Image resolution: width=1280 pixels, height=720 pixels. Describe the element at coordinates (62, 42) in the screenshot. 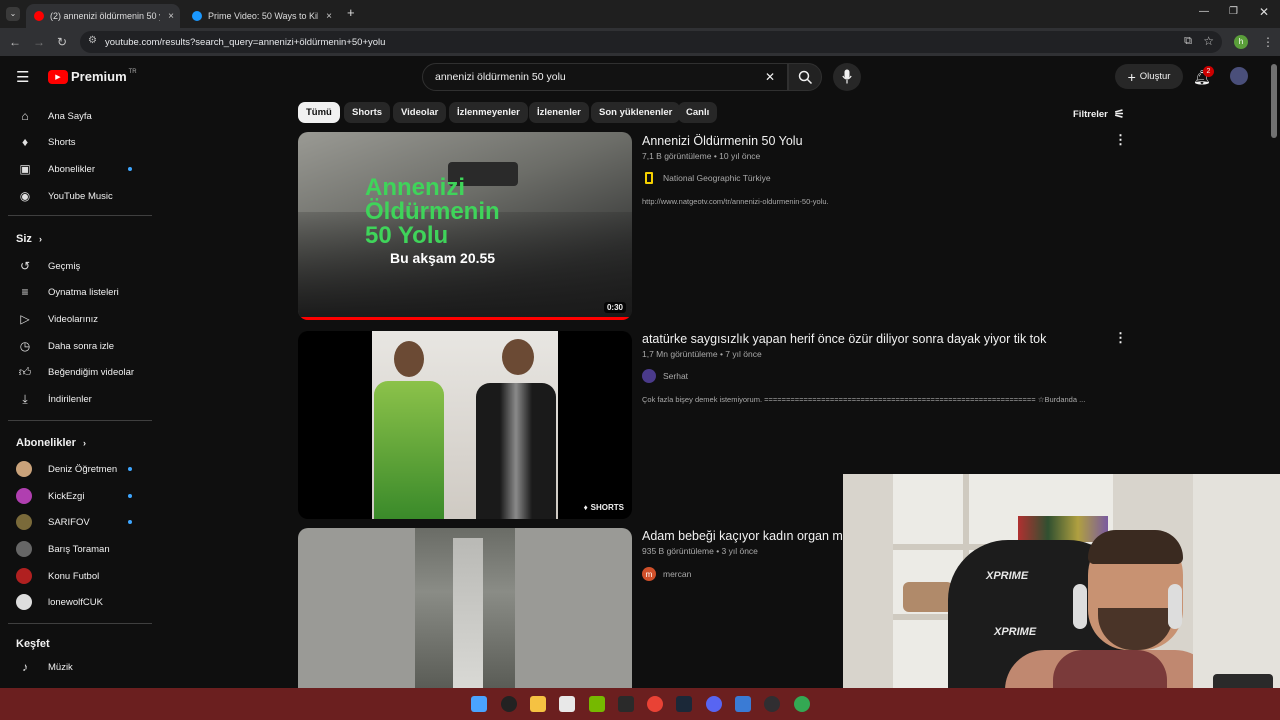

I see `reload-icon: ↻` at that location.